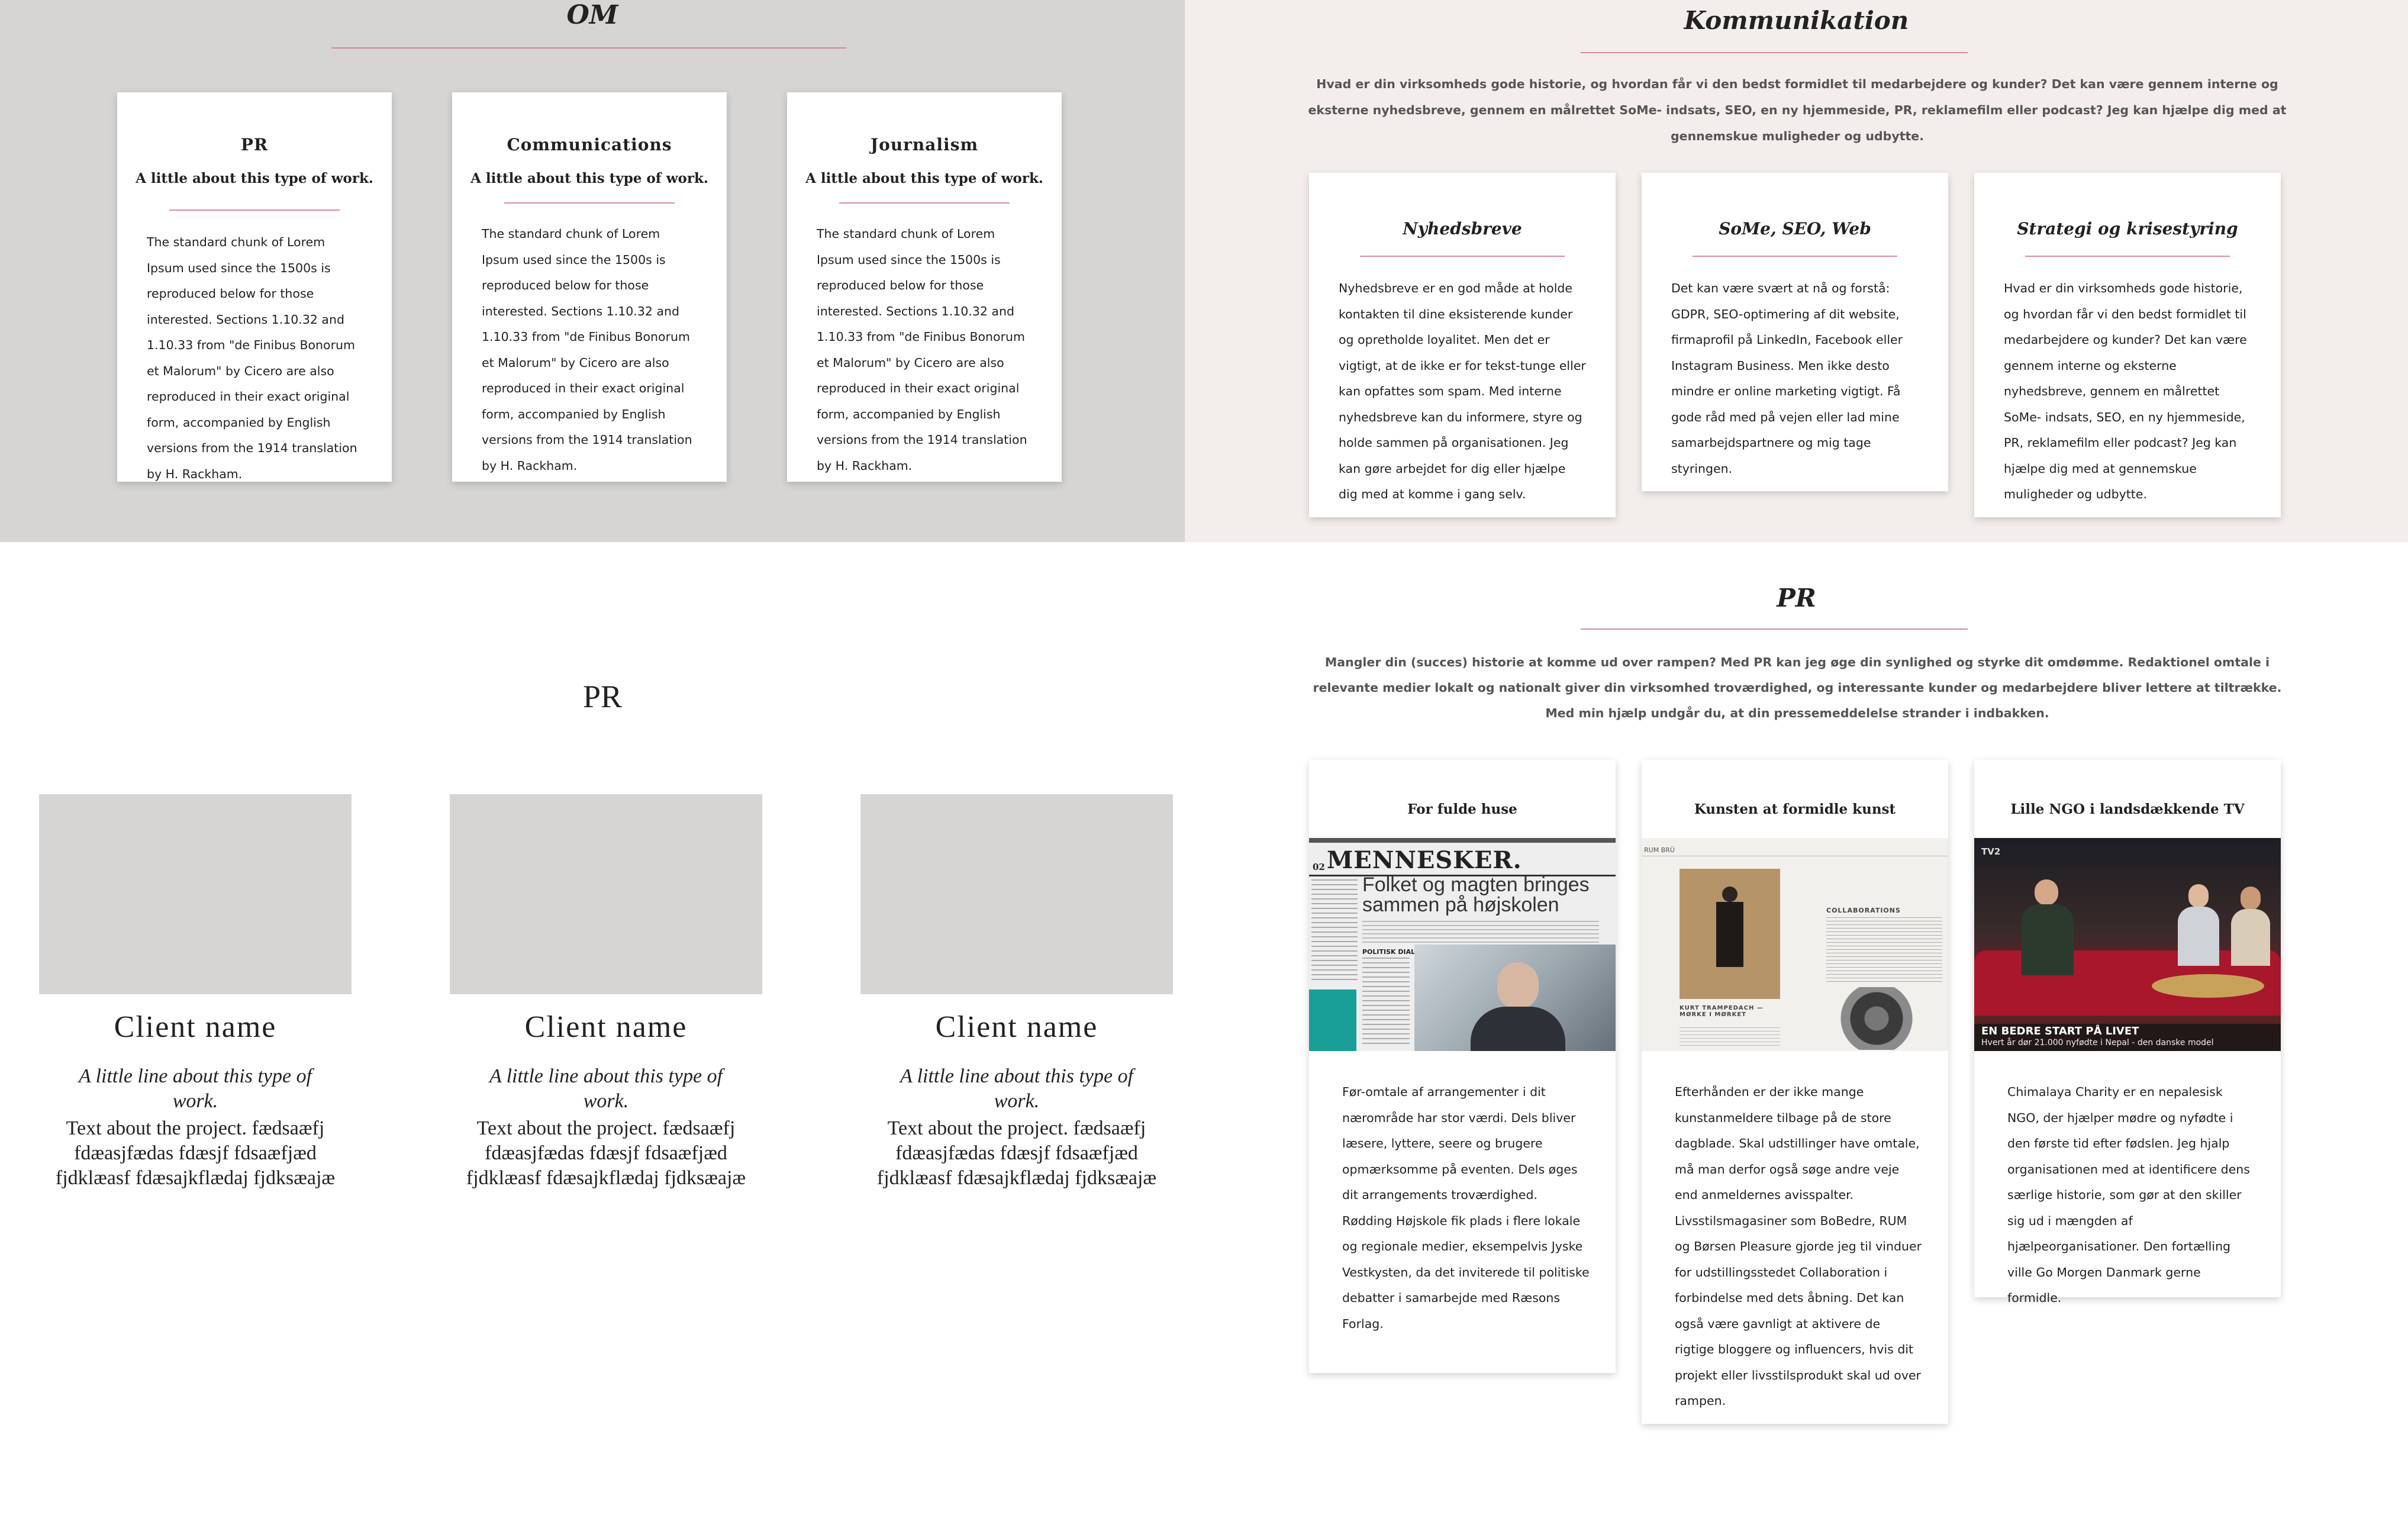  I want to click on tv-person-1-head, so click(2046, 892).